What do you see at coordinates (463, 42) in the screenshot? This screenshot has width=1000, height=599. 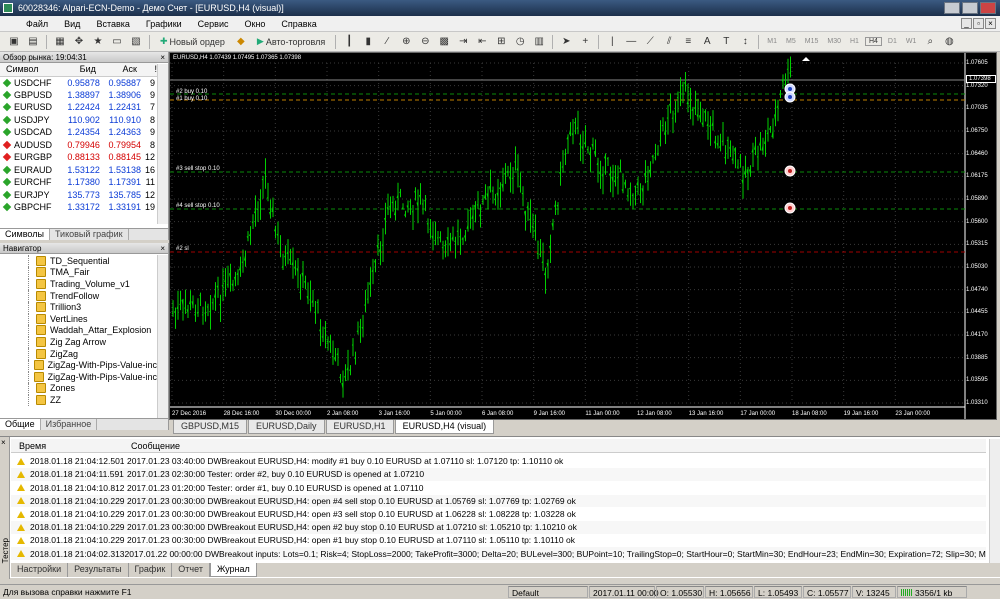 I see `auto-scroll-icon: ⇥` at bounding box center [463, 42].